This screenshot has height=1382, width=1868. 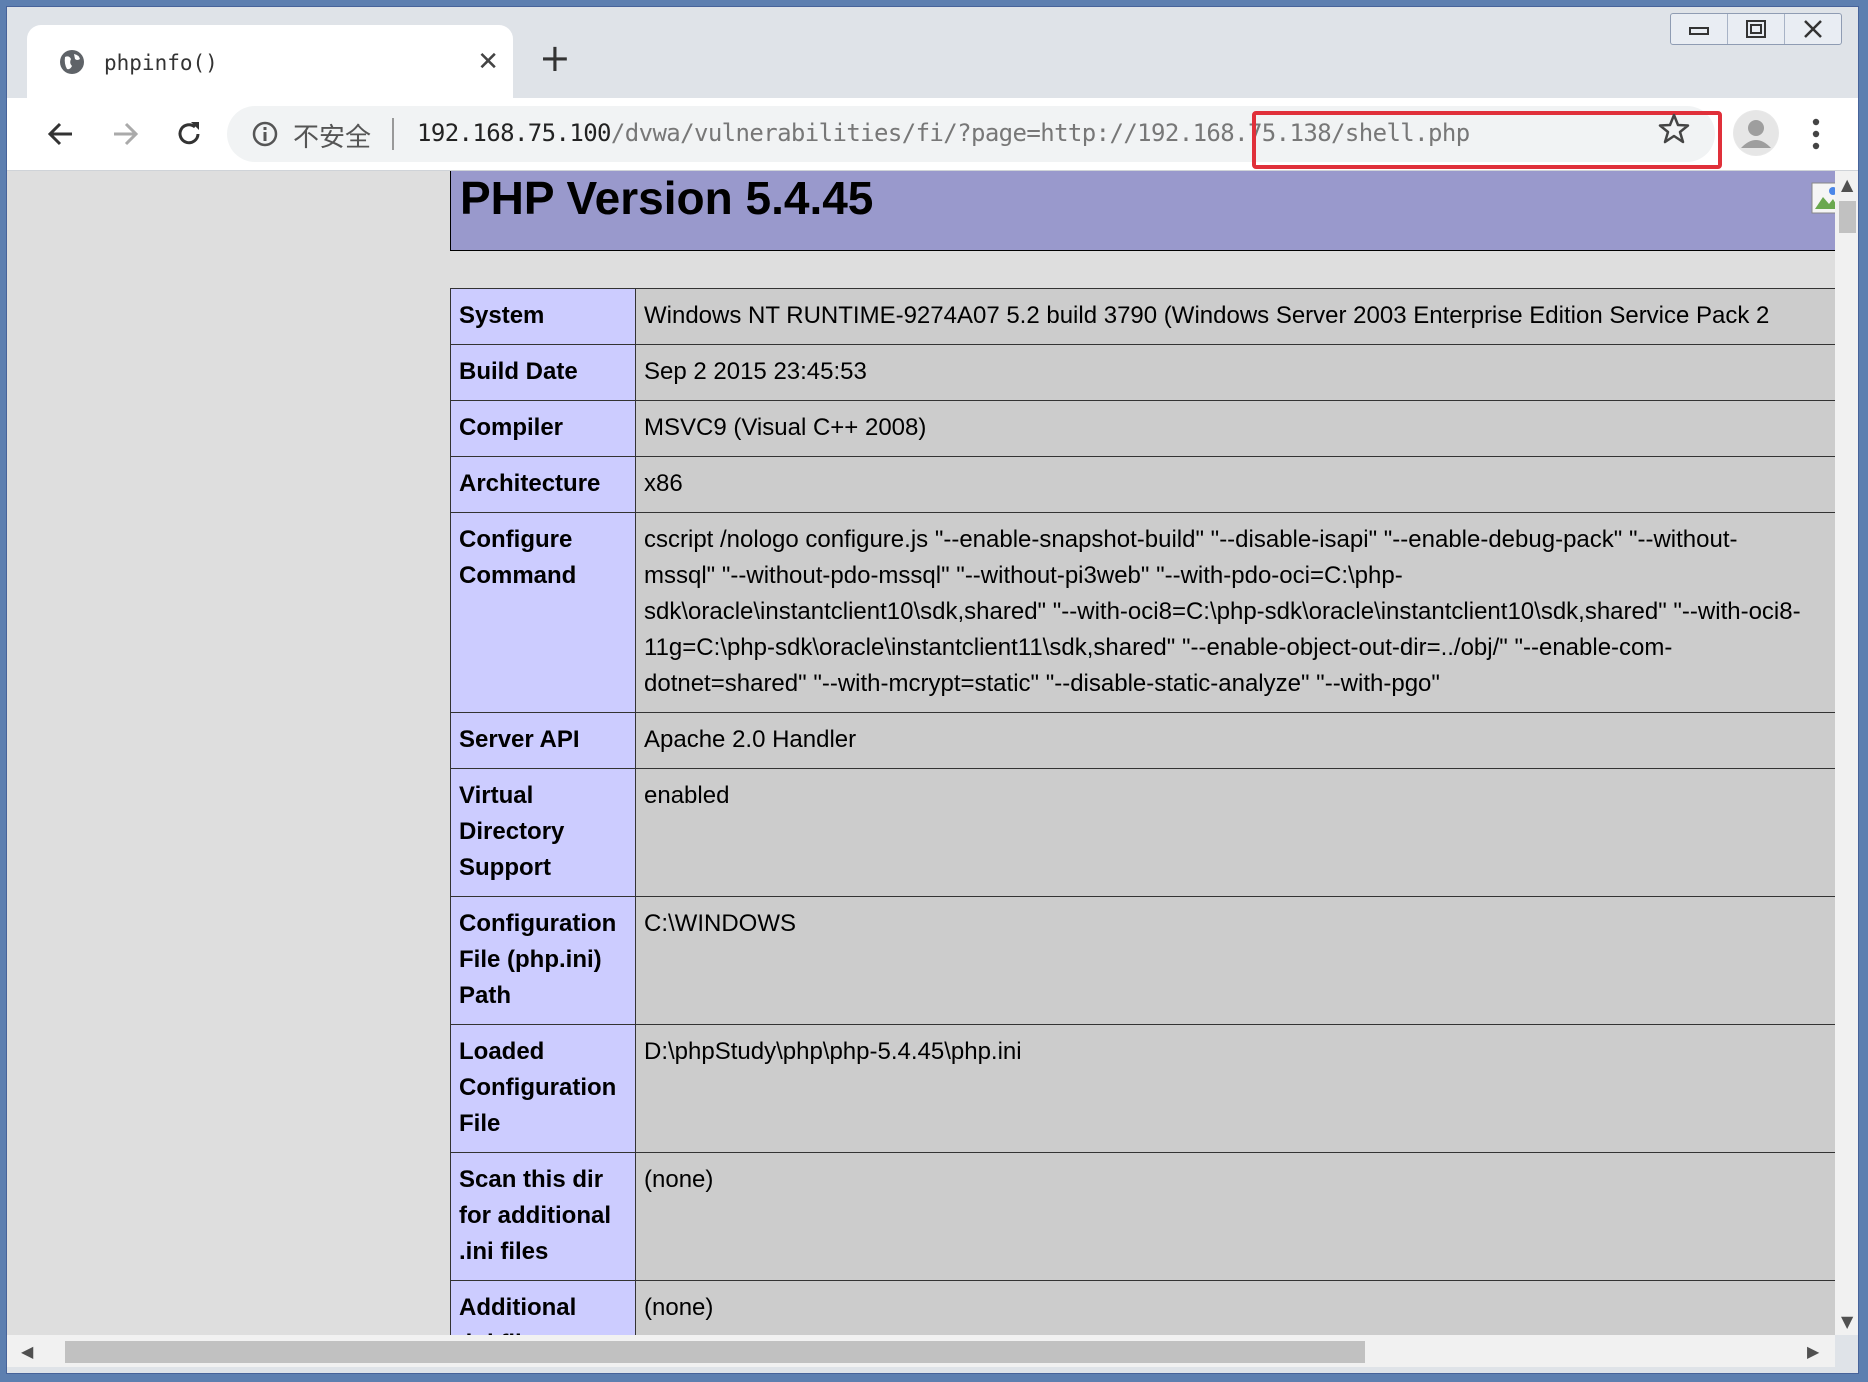 What do you see at coordinates (332, 135) in the screenshot?
I see `insecure-label: 不安全` at bounding box center [332, 135].